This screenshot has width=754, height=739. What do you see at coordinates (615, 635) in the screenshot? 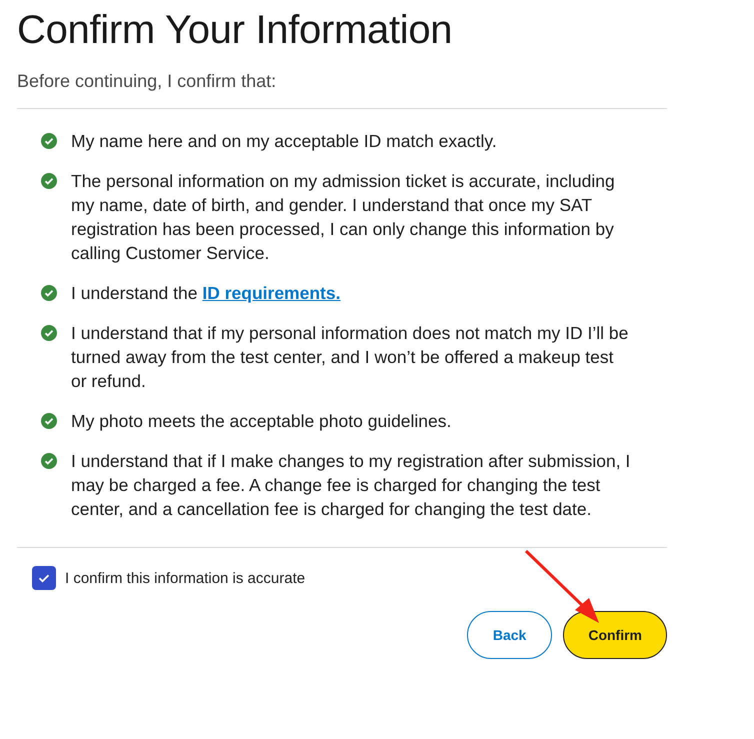
I see `confirm-button: Confirm` at bounding box center [615, 635].